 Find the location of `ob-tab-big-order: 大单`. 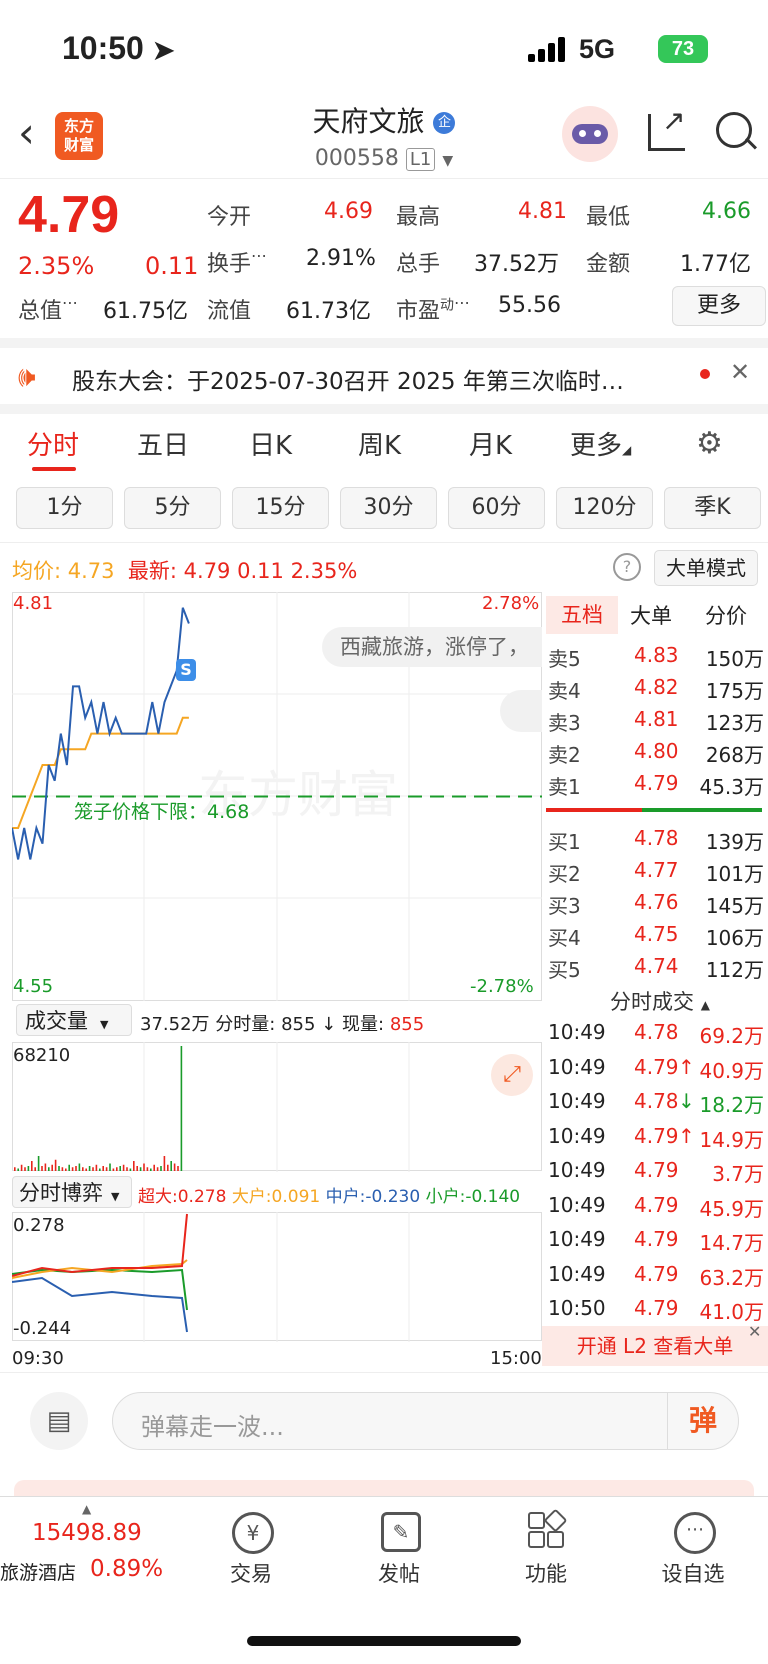

ob-tab-big-order: 大单 is located at coordinates (651, 615).